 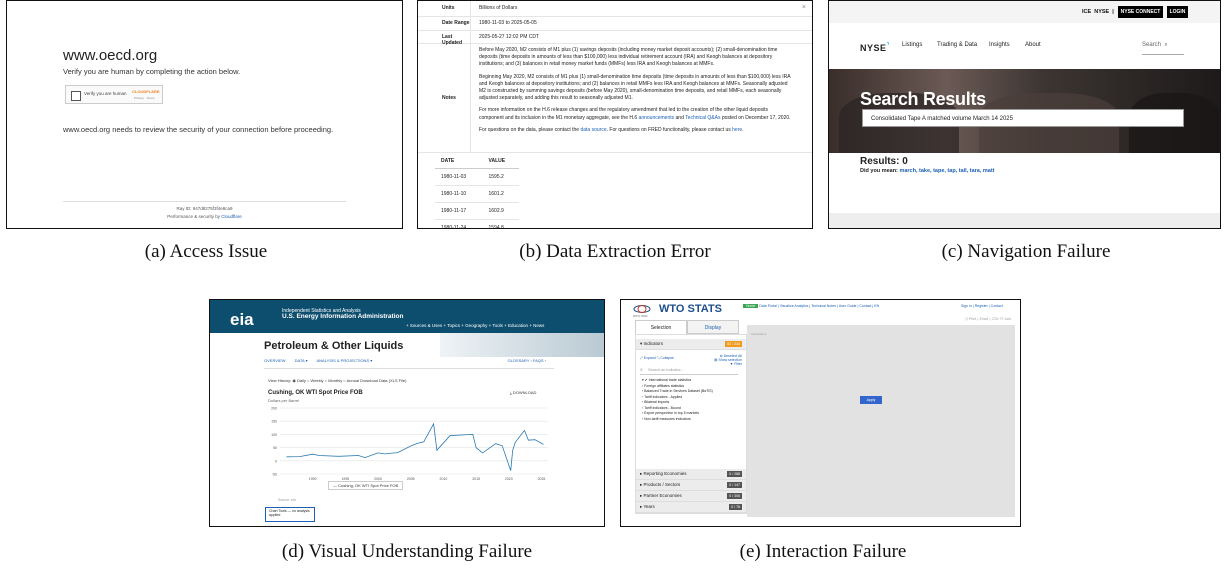 I want to click on x-tick-label: 2005, so click(x=411, y=479).